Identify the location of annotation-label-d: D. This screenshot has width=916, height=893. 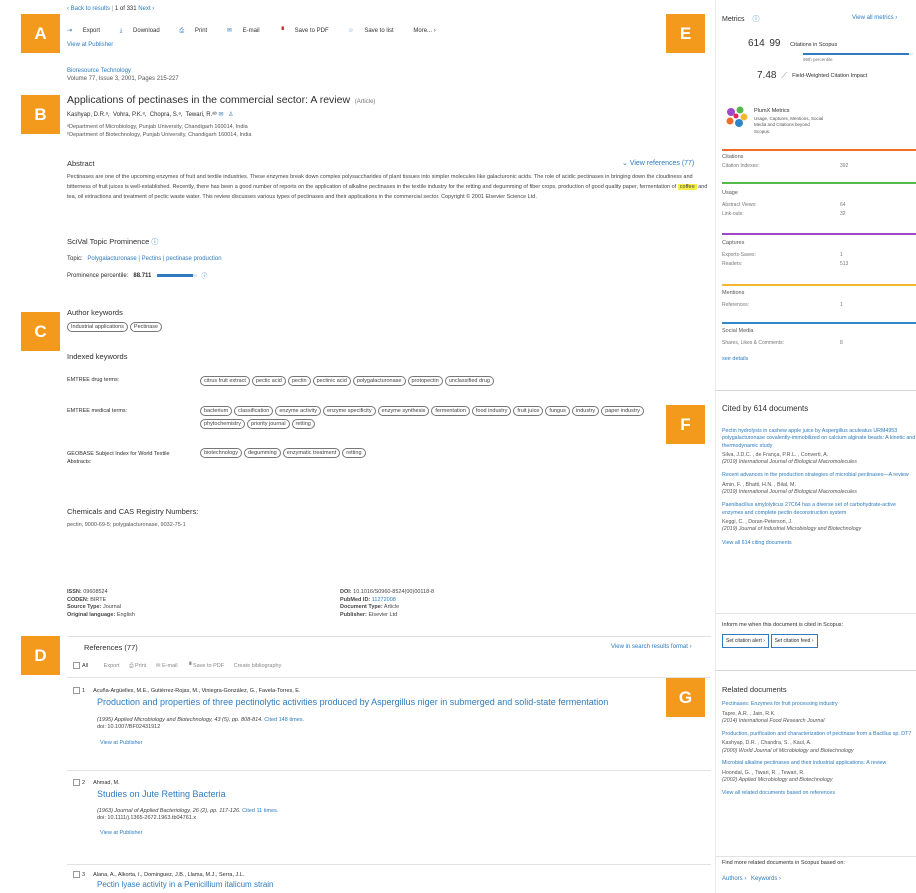
(40, 655).